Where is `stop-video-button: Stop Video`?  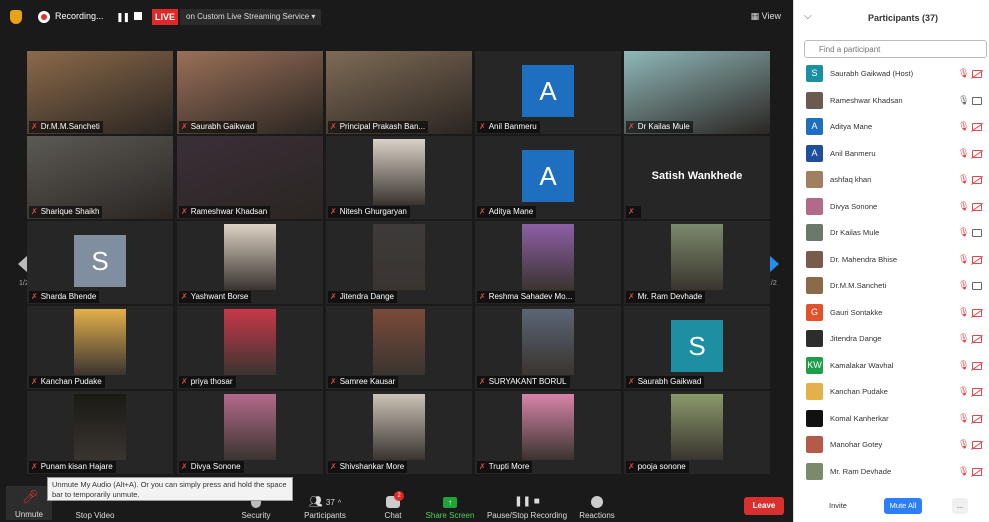
stop-video-button: Stop Video is located at coordinates (95, 515).